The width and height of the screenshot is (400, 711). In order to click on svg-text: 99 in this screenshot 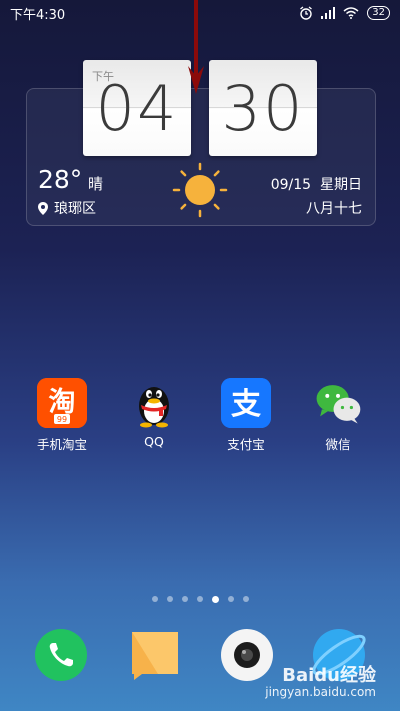, I will do `click(62, 419)`.